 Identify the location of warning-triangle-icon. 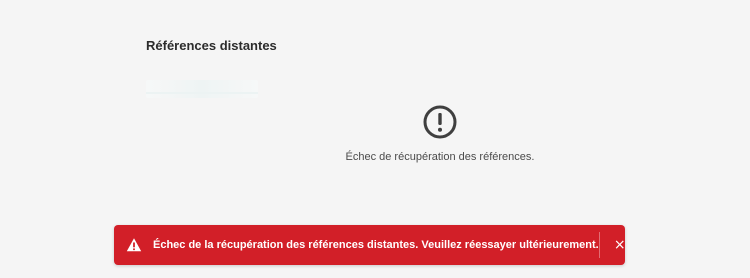
(134, 245).